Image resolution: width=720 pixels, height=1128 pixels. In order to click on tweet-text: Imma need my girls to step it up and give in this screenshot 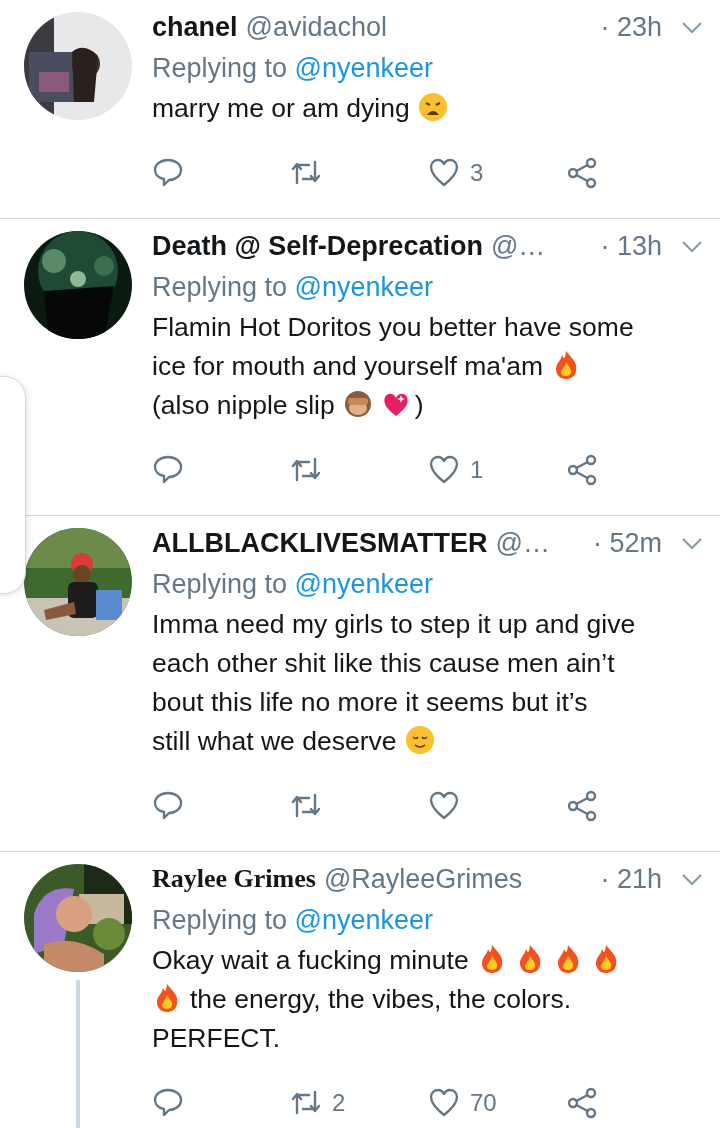, I will do `click(394, 624)`.